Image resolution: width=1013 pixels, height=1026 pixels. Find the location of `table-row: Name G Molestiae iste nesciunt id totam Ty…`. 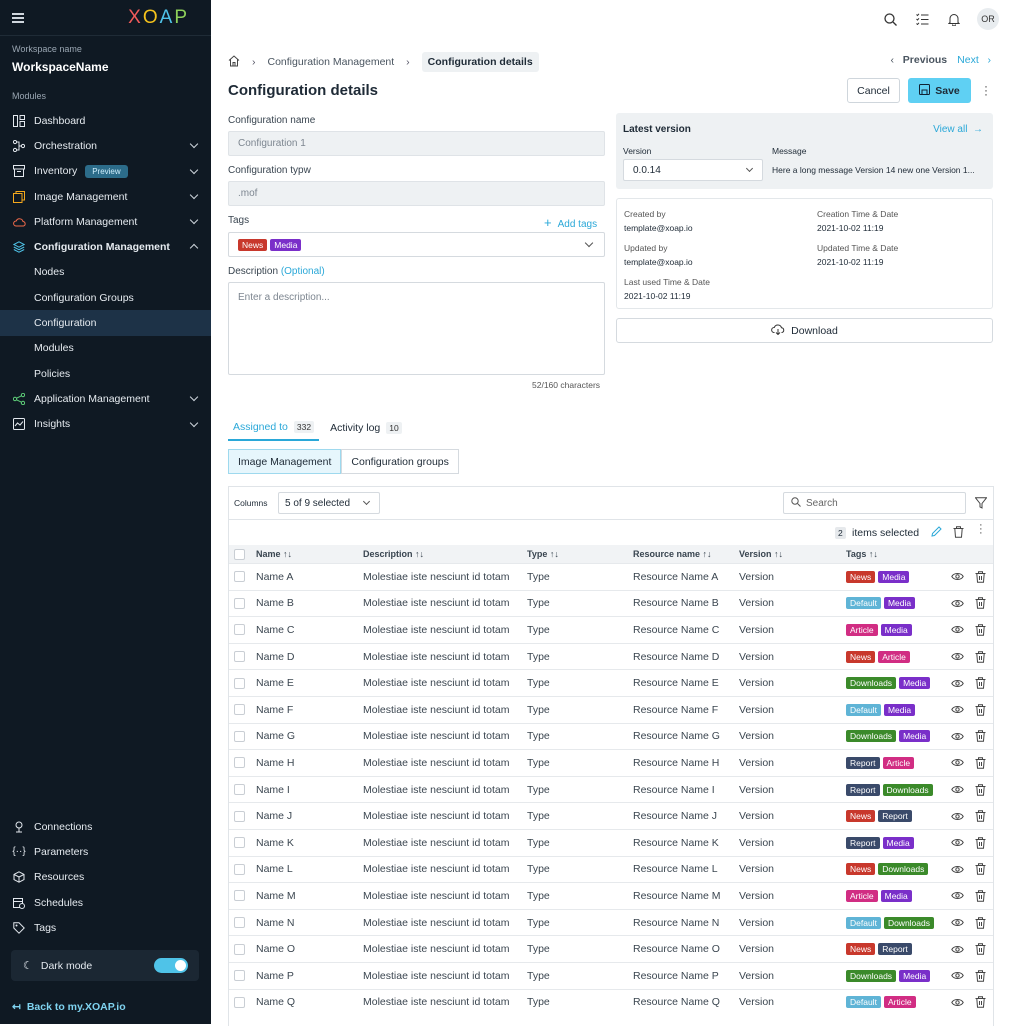

table-row: Name G Molestiae iste nesciunt id totam Ty… is located at coordinates (611, 736).